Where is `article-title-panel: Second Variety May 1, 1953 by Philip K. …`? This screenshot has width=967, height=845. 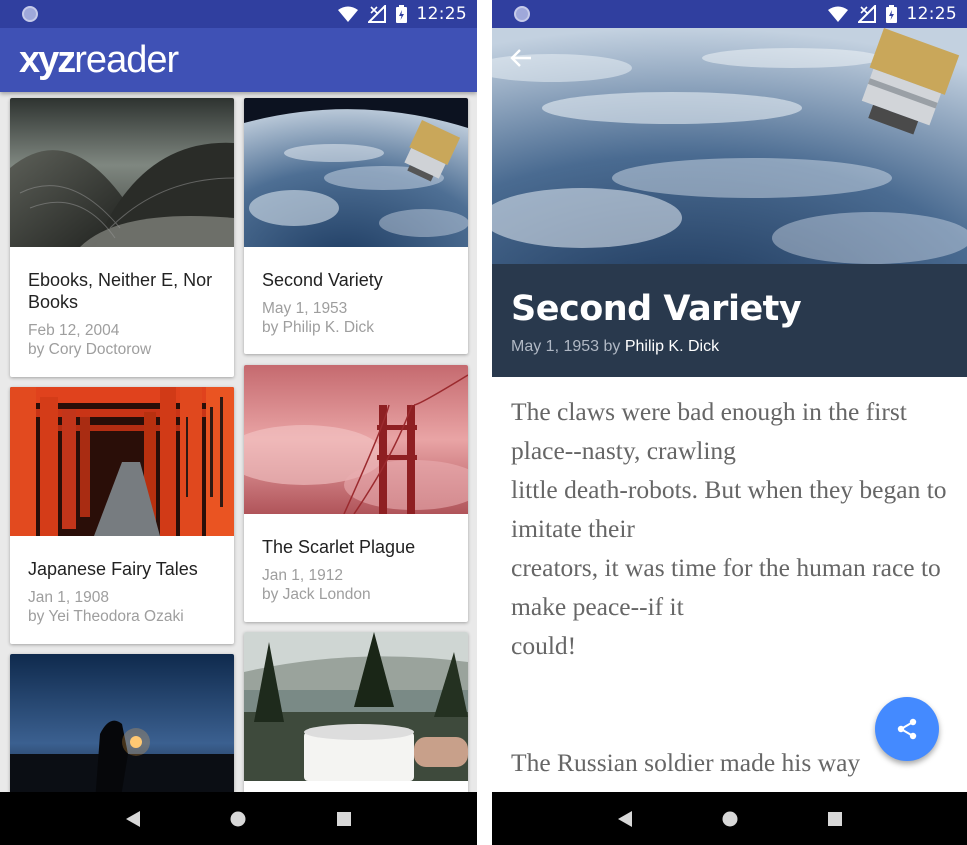 article-title-panel: Second Variety May 1, 1953 by Philip K. … is located at coordinates (729, 320).